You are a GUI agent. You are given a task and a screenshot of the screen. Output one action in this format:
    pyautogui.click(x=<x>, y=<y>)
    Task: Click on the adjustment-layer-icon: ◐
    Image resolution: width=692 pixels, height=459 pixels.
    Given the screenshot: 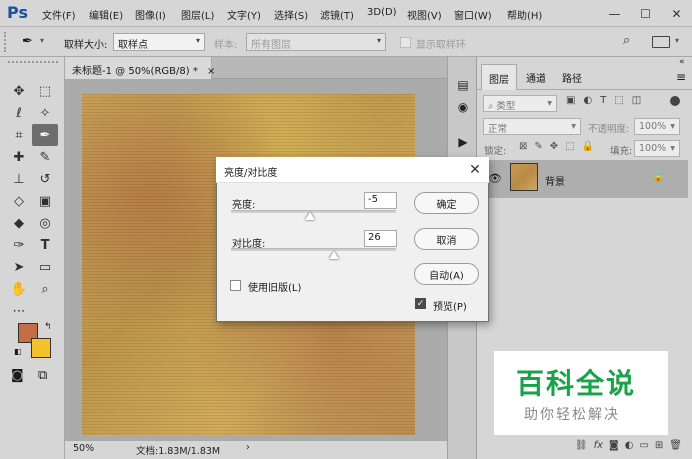 What is the action you would take?
    pyautogui.click(x=629, y=445)
    